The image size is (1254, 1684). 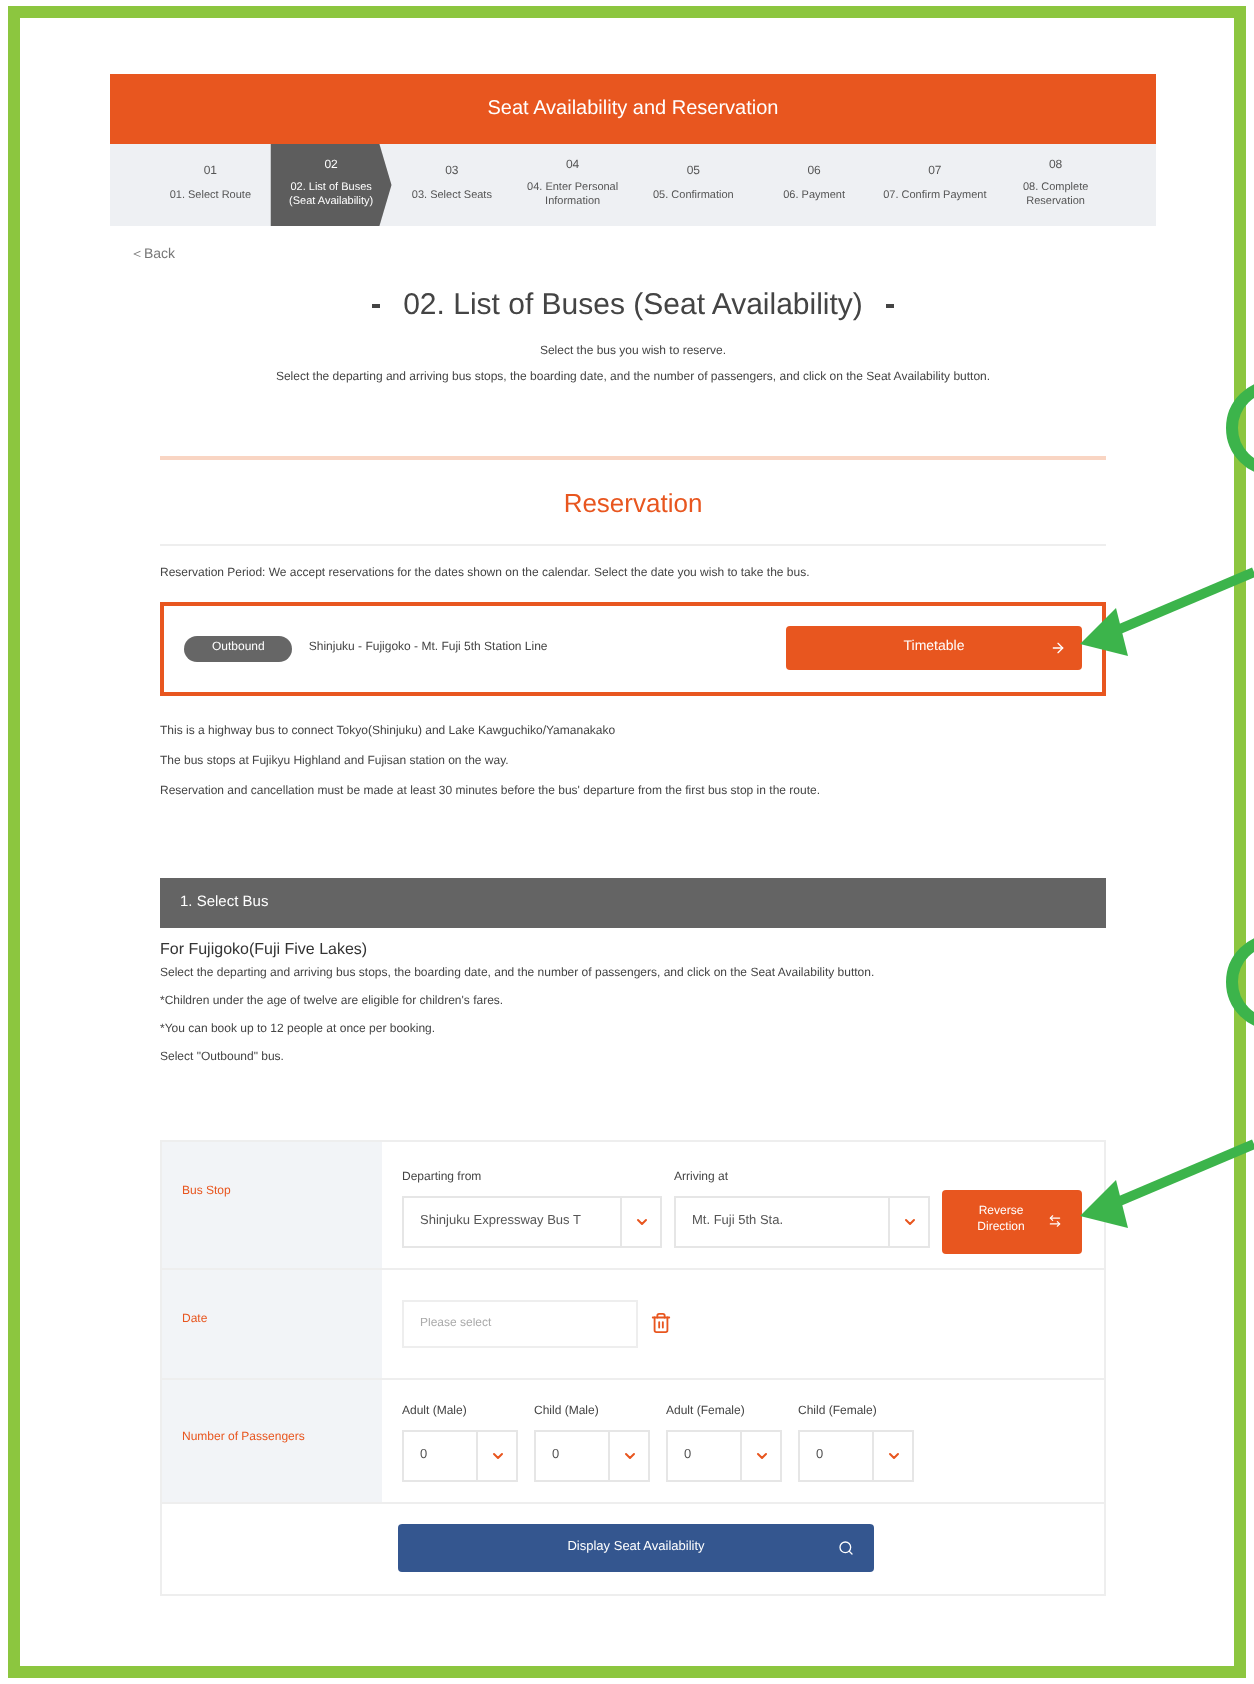 I want to click on search-icon, so click(x=846, y=1548).